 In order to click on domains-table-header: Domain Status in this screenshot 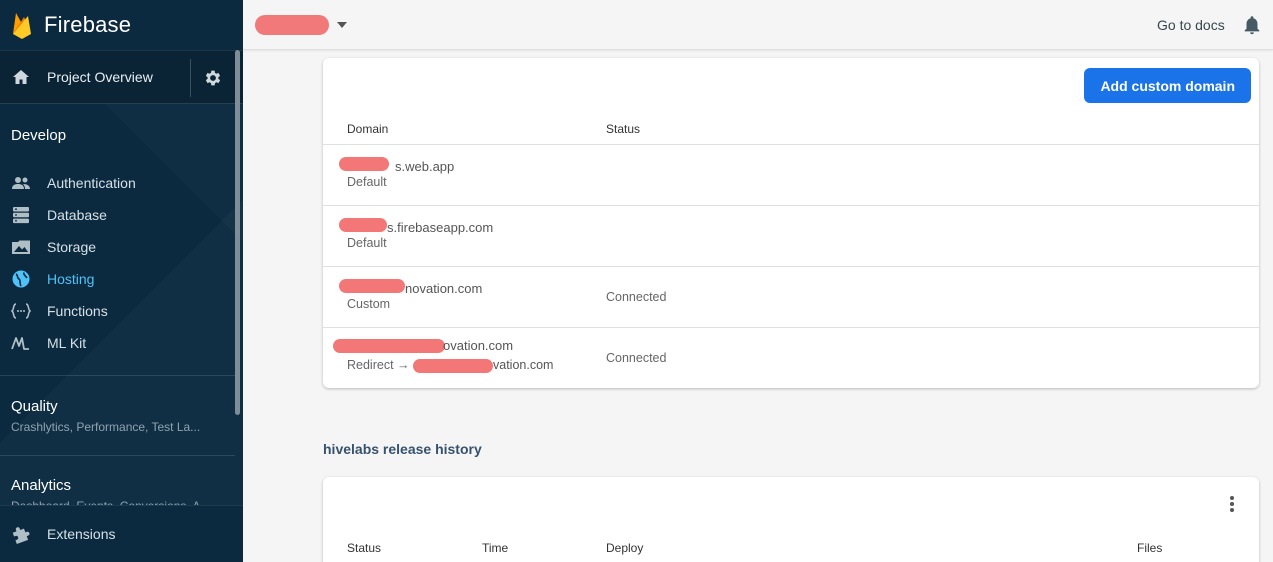, I will do `click(791, 129)`.